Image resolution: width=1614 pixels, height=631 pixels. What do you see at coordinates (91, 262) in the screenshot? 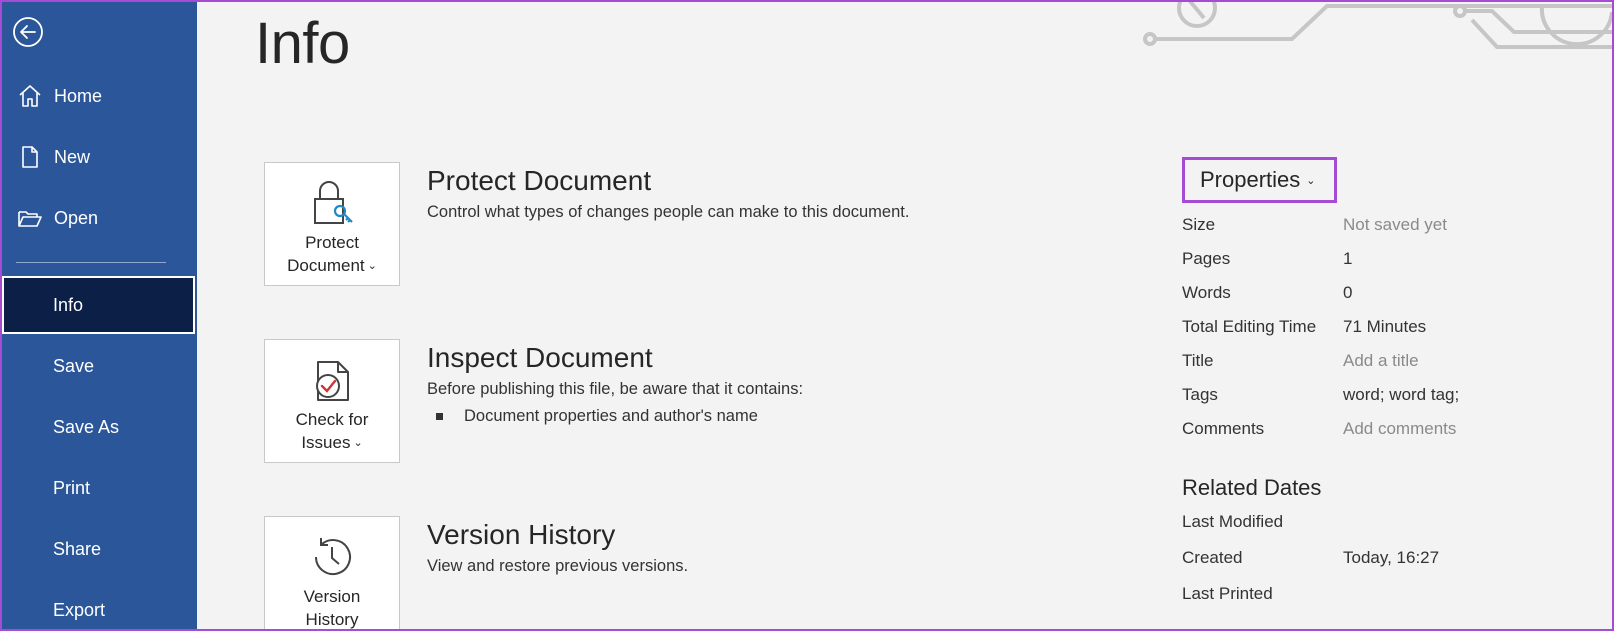
I see `sidebar-divider` at bounding box center [91, 262].